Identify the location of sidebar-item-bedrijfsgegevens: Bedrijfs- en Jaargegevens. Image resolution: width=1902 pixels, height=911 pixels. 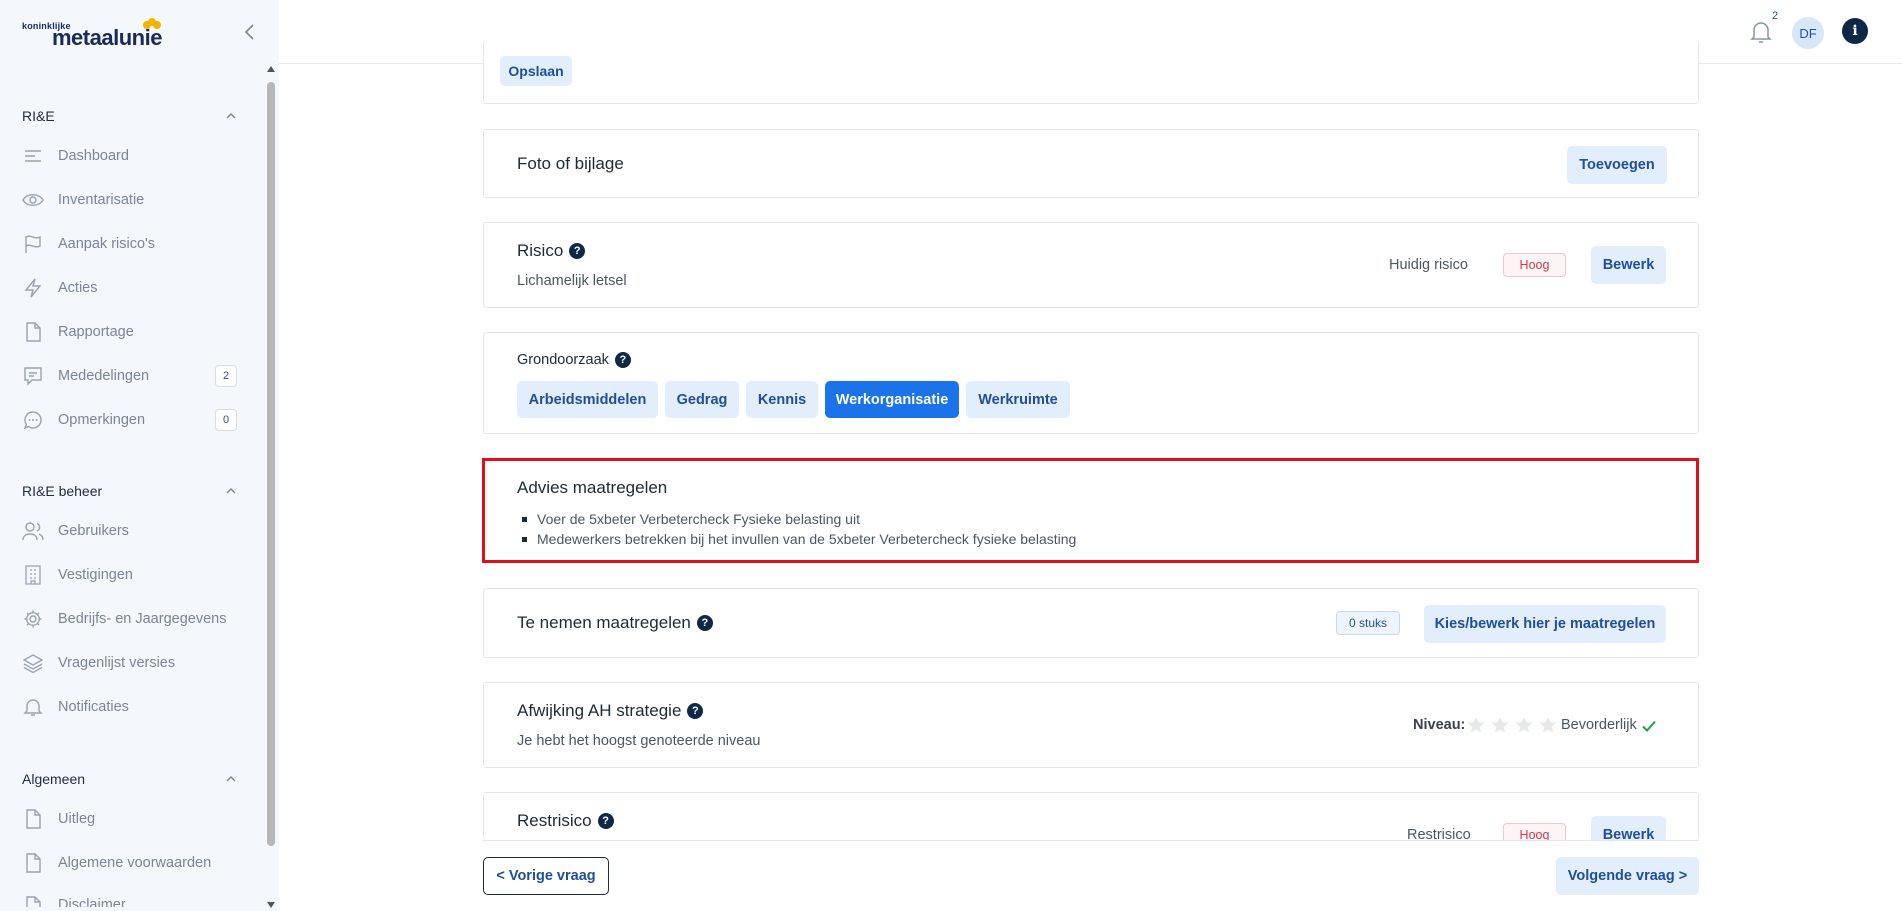
(129, 619).